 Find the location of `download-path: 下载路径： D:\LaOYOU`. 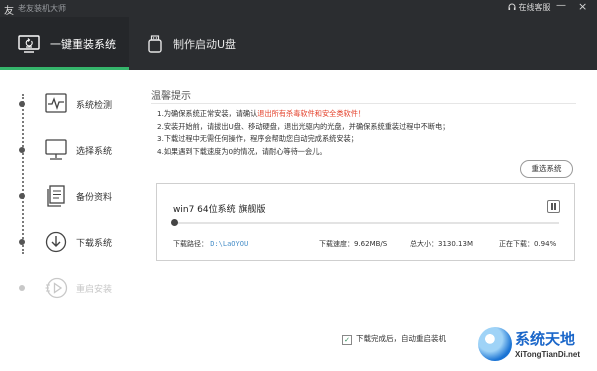

download-path: 下载路径： D:\LaOYOU is located at coordinates (210, 244).